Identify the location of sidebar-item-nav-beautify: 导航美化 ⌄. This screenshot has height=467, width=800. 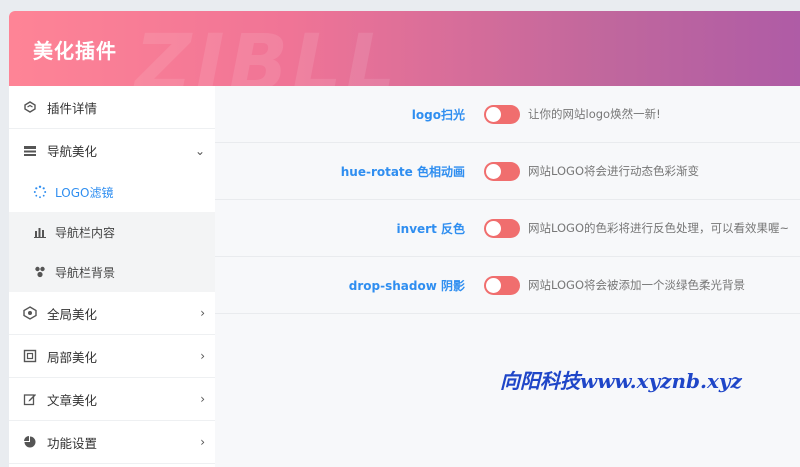
(112, 150).